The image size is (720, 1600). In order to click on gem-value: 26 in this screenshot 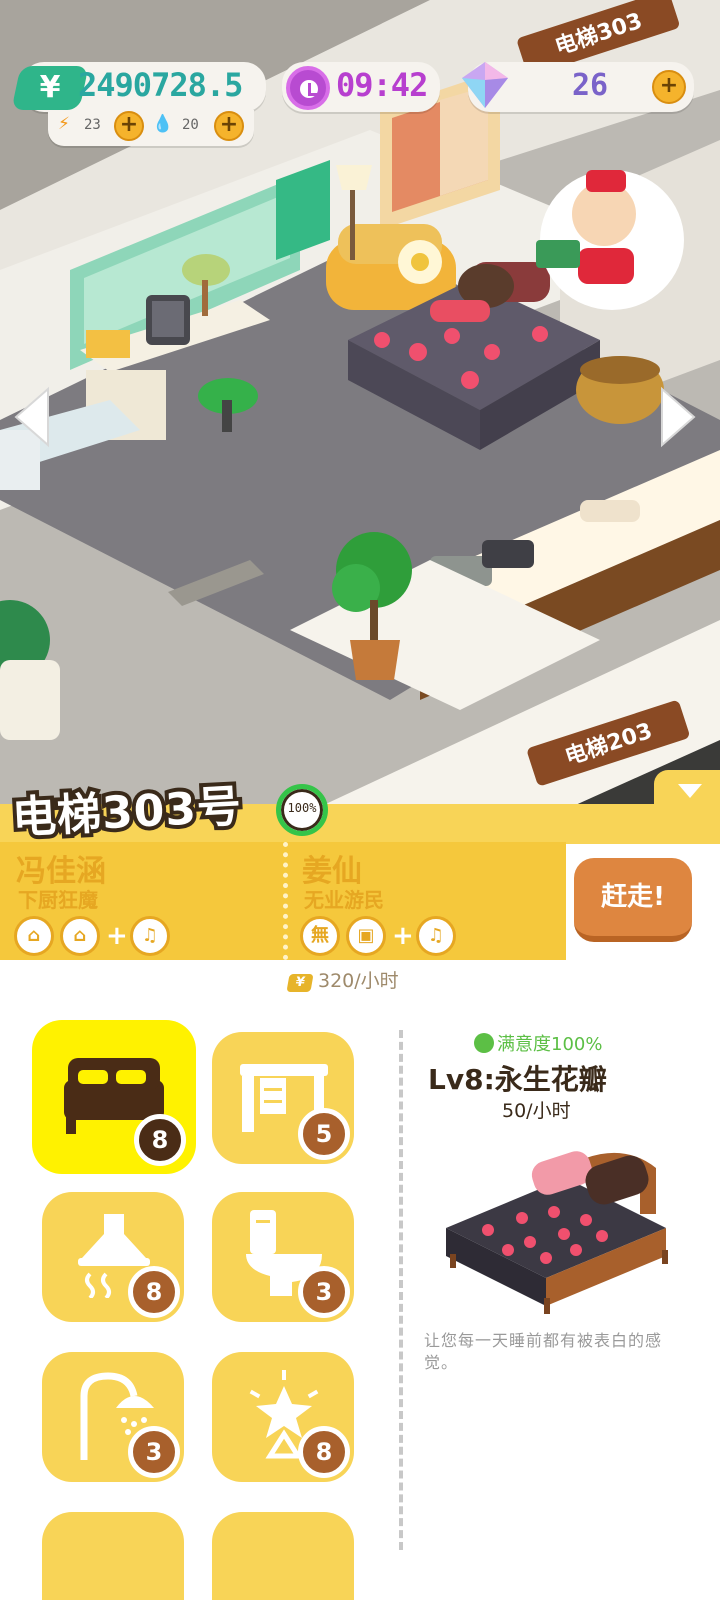, I will do `click(590, 85)`.